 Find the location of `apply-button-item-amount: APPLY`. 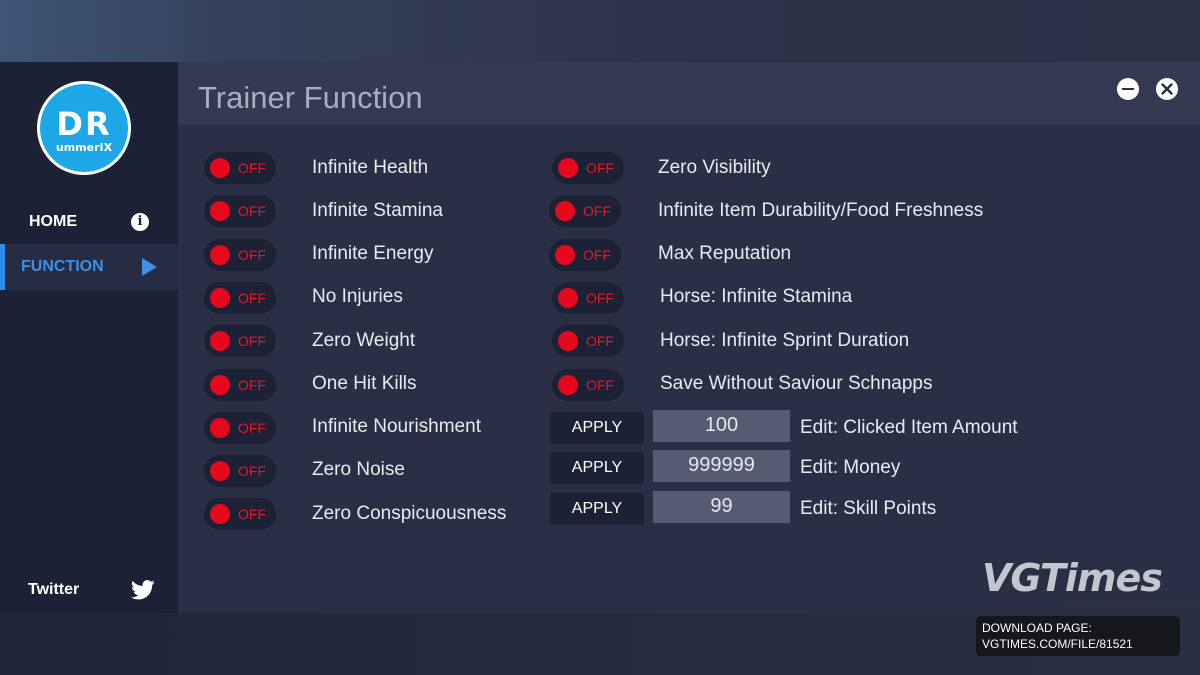

apply-button-item-amount: APPLY is located at coordinates (597, 428).